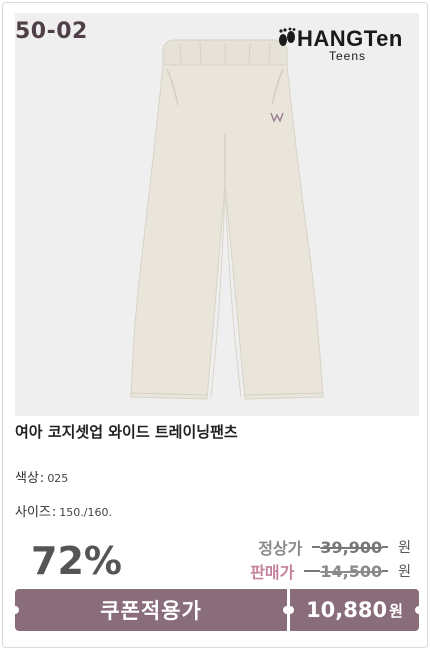 This screenshot has height=650, width=430. I want to click on final-price-value: 10,880, so click(347, 610).